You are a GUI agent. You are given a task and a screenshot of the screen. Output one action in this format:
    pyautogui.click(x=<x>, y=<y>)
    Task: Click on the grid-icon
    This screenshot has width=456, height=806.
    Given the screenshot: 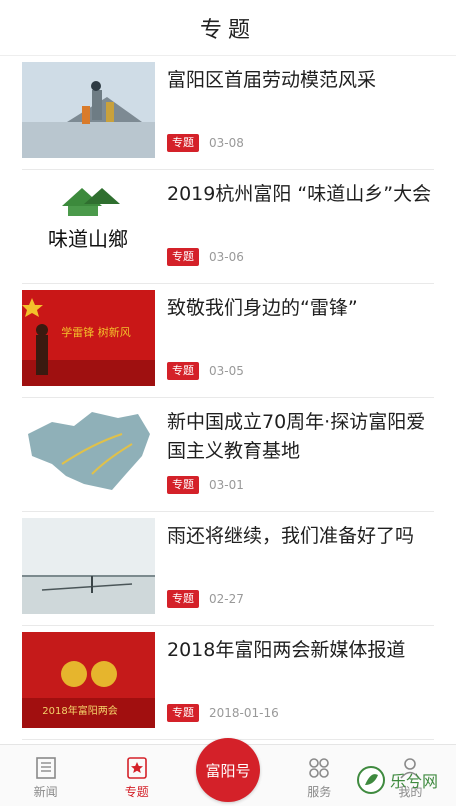 What is the action you would take?
    pyautogui.click(x=319, y=768)
    